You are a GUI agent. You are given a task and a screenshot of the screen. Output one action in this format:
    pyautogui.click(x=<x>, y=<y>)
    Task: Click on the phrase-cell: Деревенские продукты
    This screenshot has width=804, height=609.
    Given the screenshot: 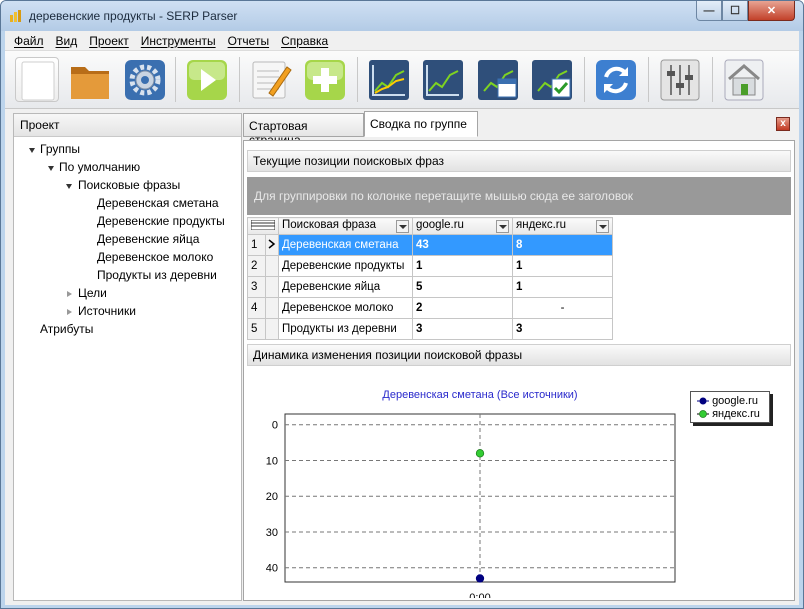 What is the action you would take?
    pyautogui.click(x=345, y=266)
    